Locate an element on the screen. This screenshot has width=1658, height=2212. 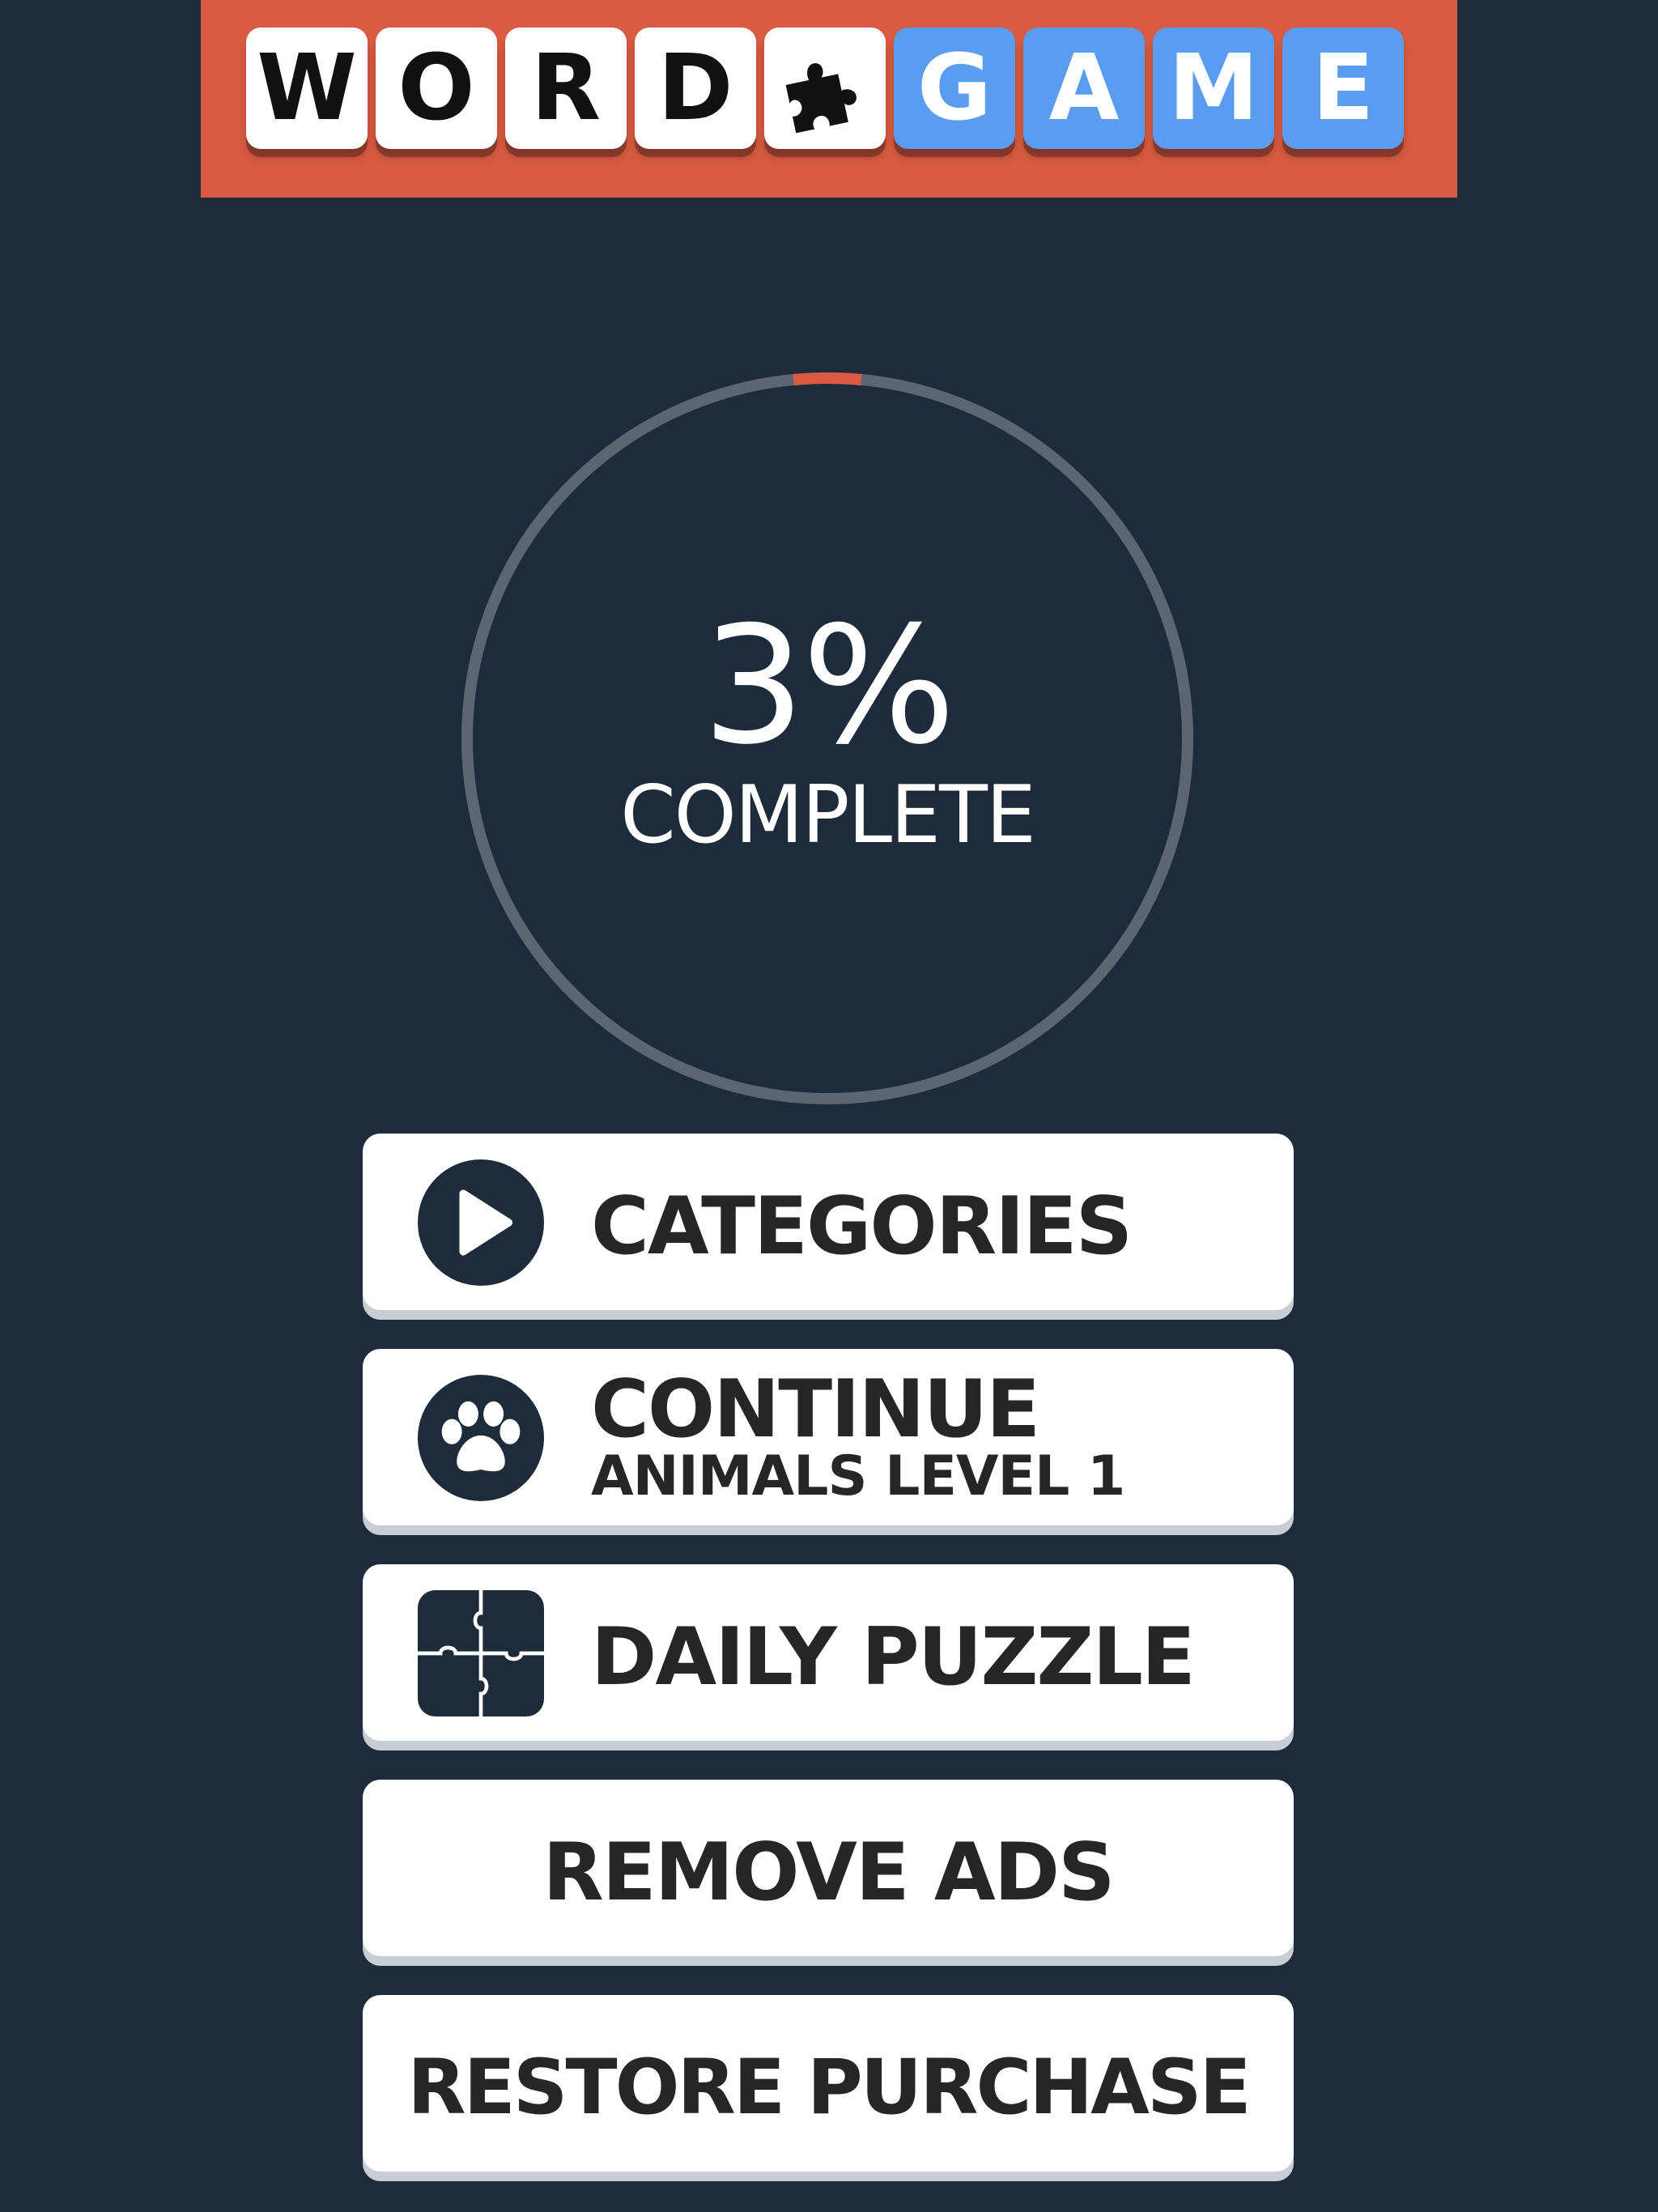
categories-button: CATEGORIES is located at coordinates (828, 1222).